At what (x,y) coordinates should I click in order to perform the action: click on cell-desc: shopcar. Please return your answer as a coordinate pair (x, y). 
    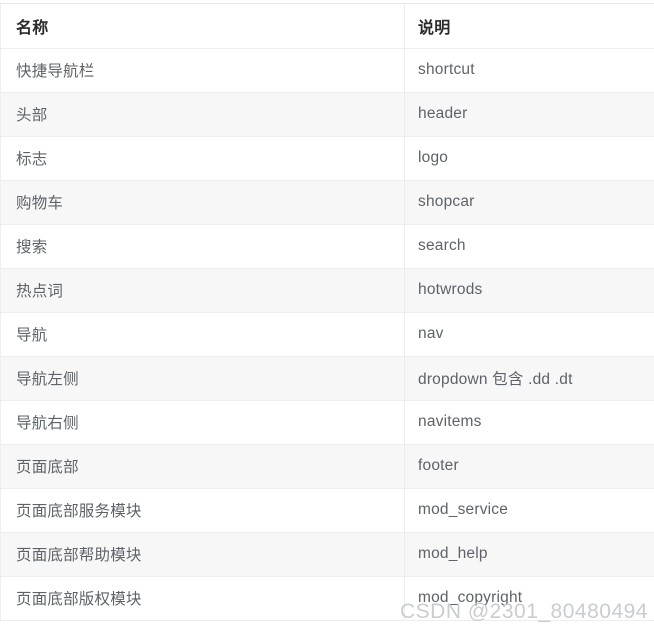
    Looking at the image, I should click on (529, 202).